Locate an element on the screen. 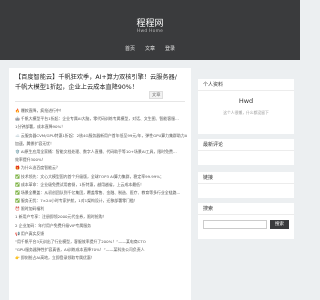 Image resolution: width=320 pixels, height=300 pixels. line-text: 成本革命：企业级免费试用套餐，1折特惠，越用越省，上云成本最低！ is located at coordinates (82, 184).